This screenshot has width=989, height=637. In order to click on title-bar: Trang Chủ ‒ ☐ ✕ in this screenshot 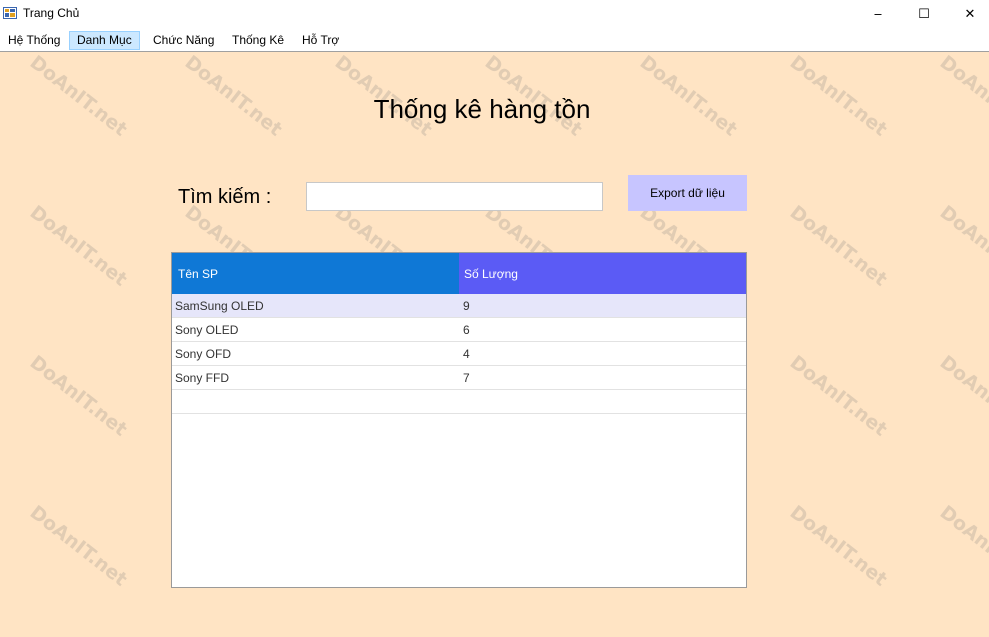, I will do `click(494, 14)`.